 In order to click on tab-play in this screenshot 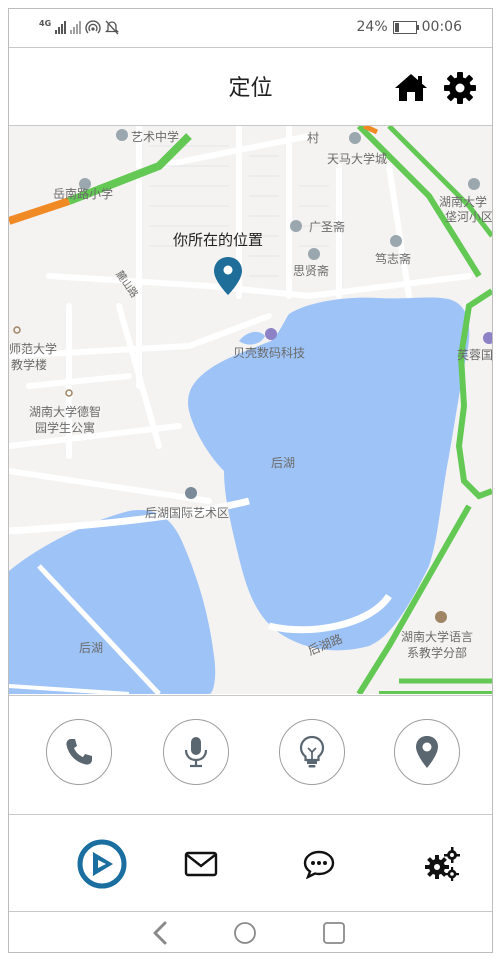, I will do `click(102, 864)`.